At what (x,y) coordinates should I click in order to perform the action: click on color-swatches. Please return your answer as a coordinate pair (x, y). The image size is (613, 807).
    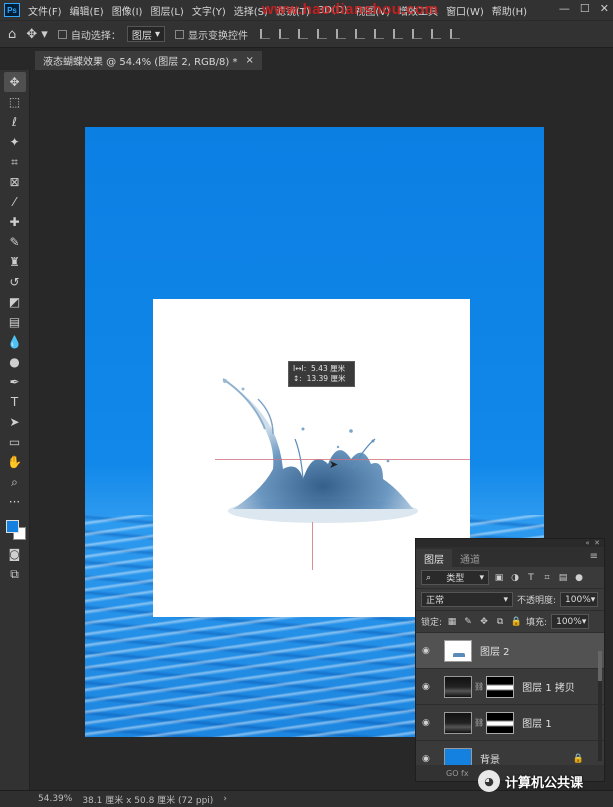
    Looking at the image, I should click on (15, 531).